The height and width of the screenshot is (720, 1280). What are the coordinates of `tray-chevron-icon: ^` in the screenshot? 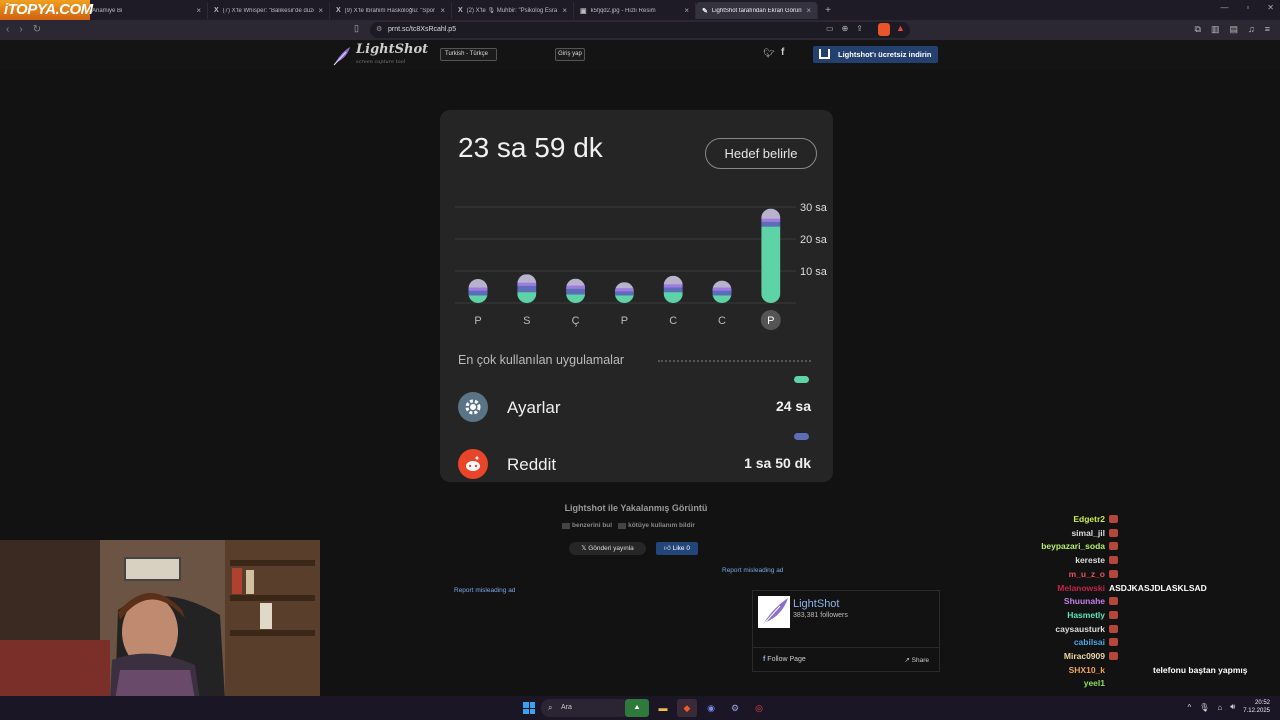 It's located at (1189, 707).